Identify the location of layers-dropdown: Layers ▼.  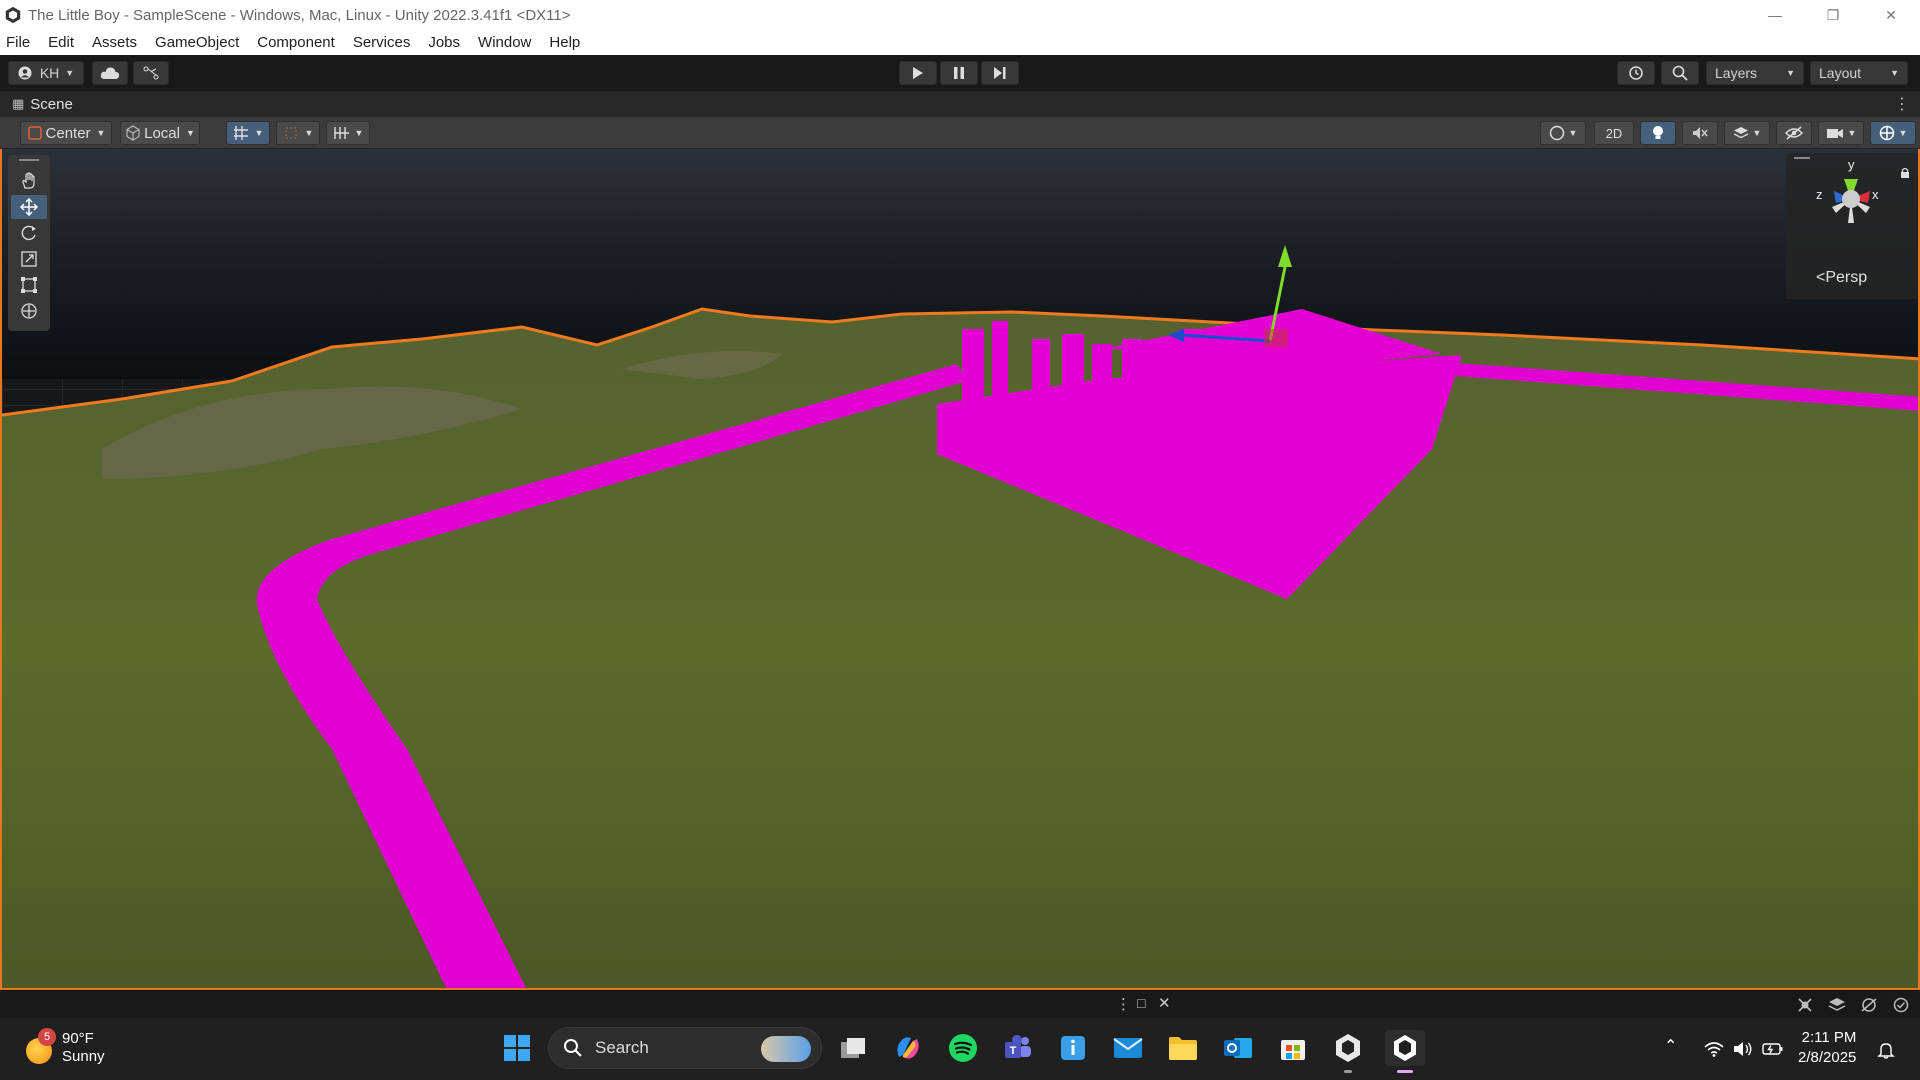
(1755, 73).